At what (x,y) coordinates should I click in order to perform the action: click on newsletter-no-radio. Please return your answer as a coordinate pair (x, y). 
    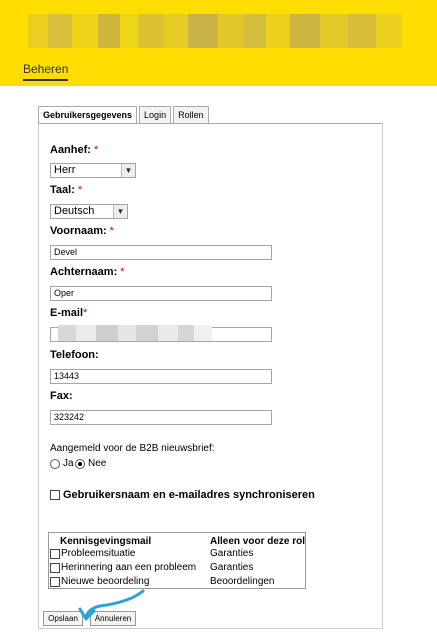
    Looking at the image, I should click on (80, 464).